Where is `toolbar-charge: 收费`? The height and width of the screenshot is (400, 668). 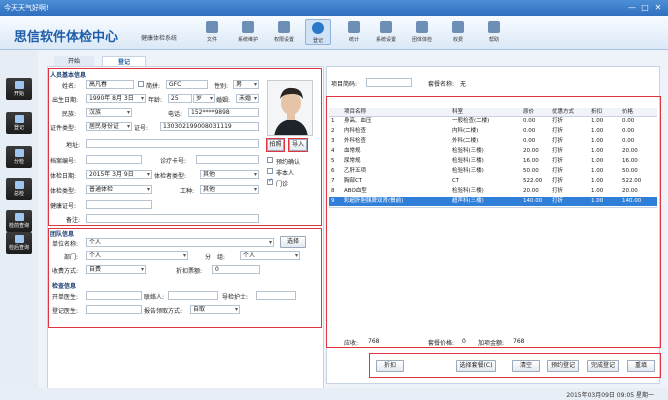
toolbar-charge: 收费 is located at coordinates (458, 31).